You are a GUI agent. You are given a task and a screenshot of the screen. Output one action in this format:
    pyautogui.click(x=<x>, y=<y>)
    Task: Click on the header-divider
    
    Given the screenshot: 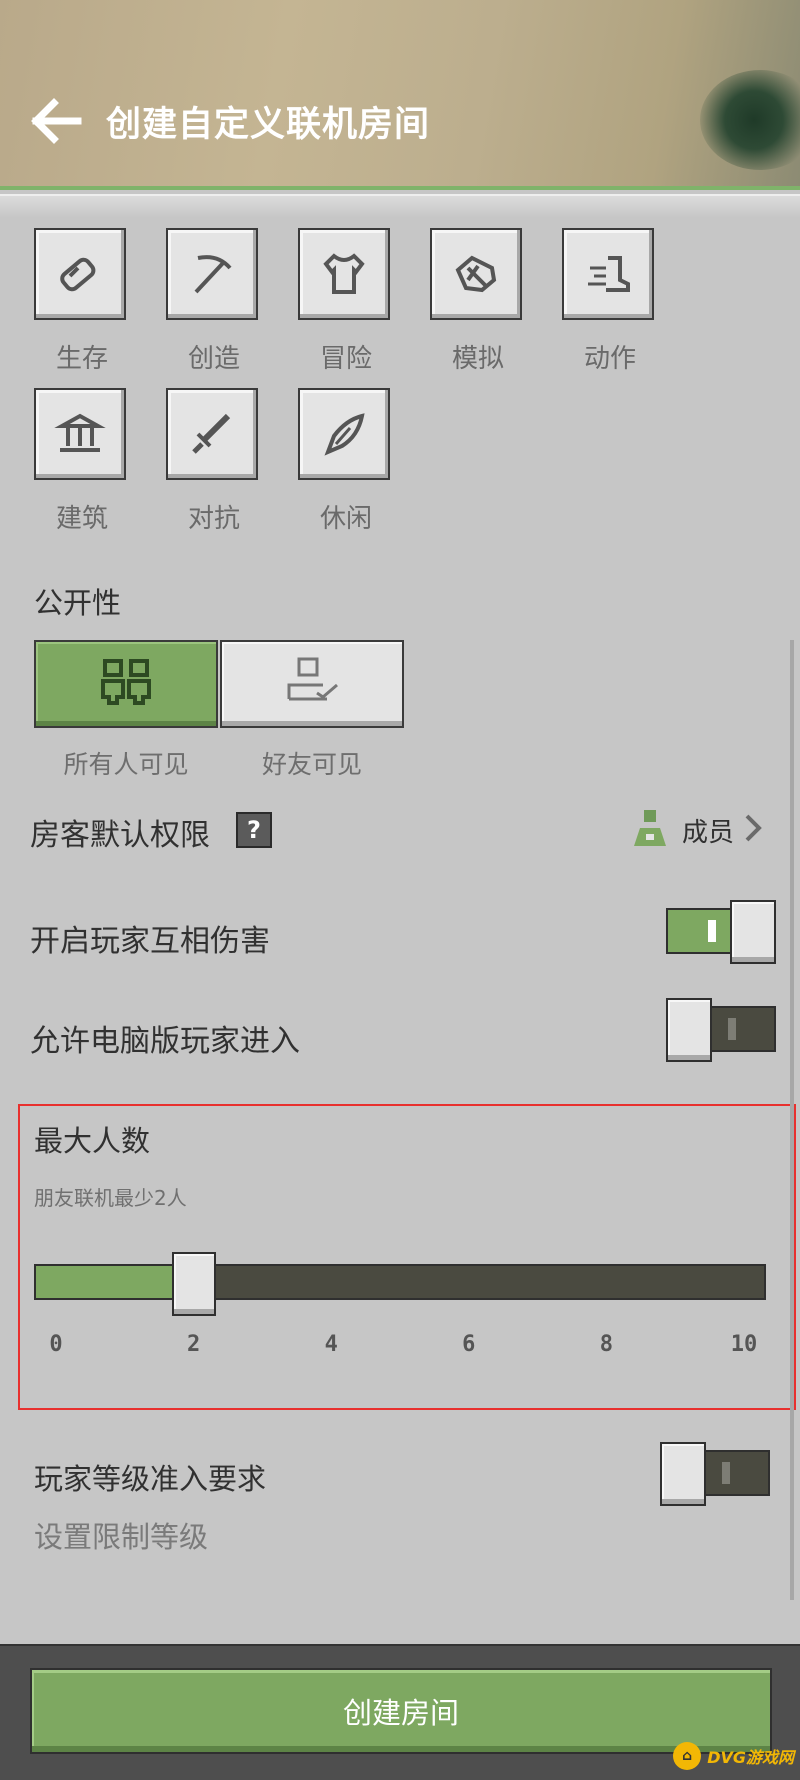 What is the action you would take?
    pyautogui.click(x=400, y=206)
    